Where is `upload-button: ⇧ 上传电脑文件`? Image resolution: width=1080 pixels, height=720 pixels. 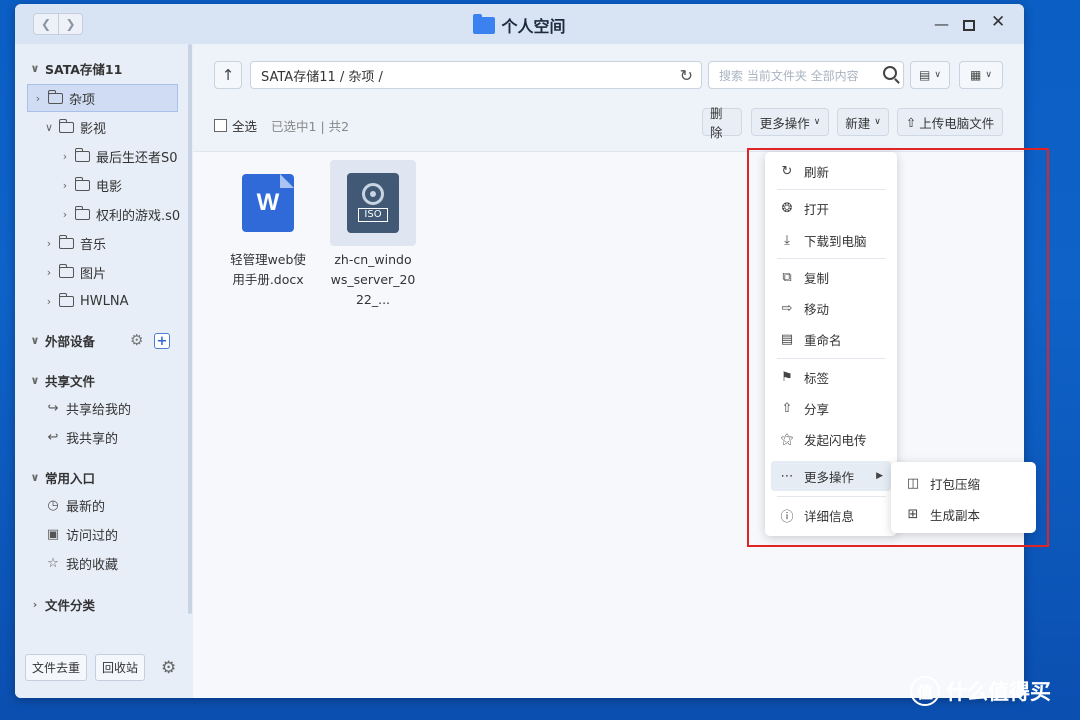
upload-button: ⇧ 上传电脑文件 is located at coordinates (950, 122).